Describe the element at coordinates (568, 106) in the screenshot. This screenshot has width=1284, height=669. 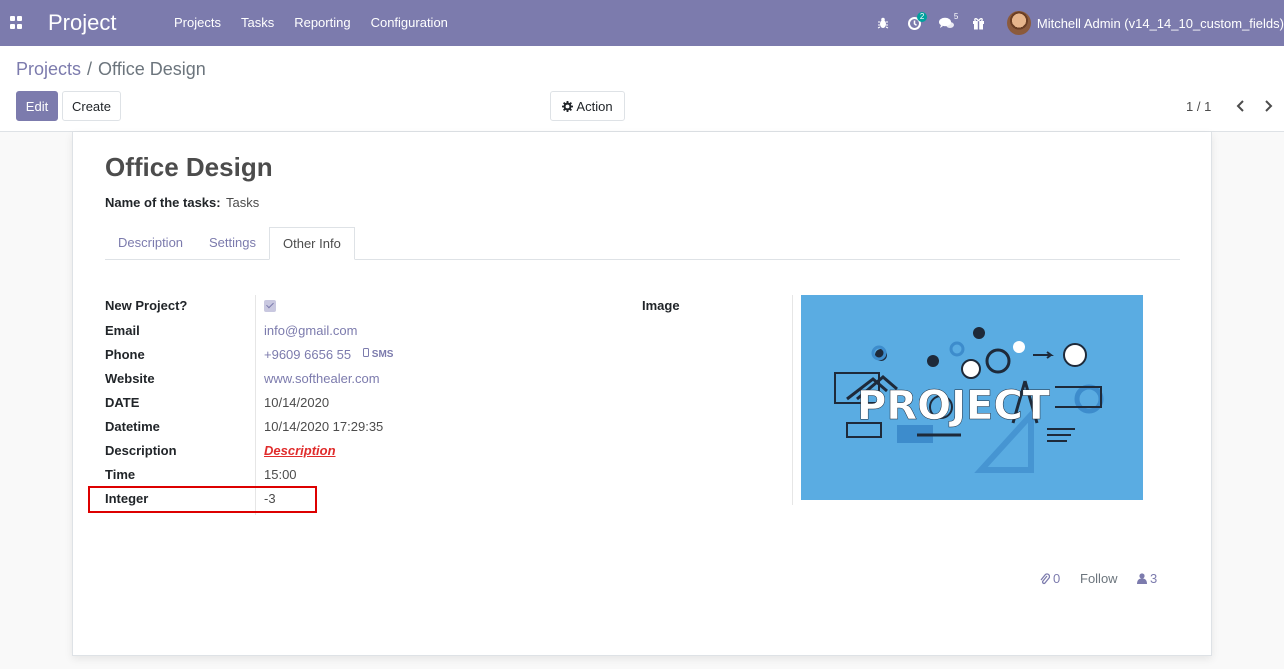
I see `gear-icon` at that location.